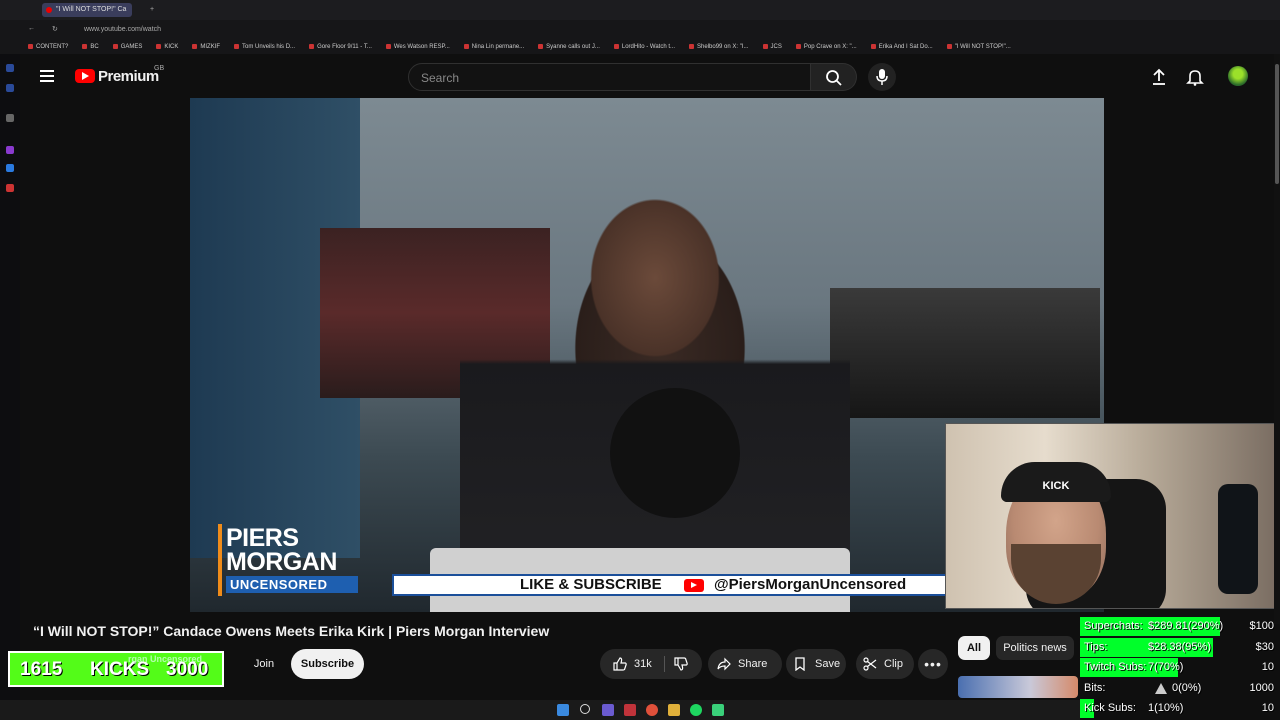 Image resolution: width=1280 pixels, height=720 pixels. I want to click on bookmark-item: MIZKIF, so click(206, 47).